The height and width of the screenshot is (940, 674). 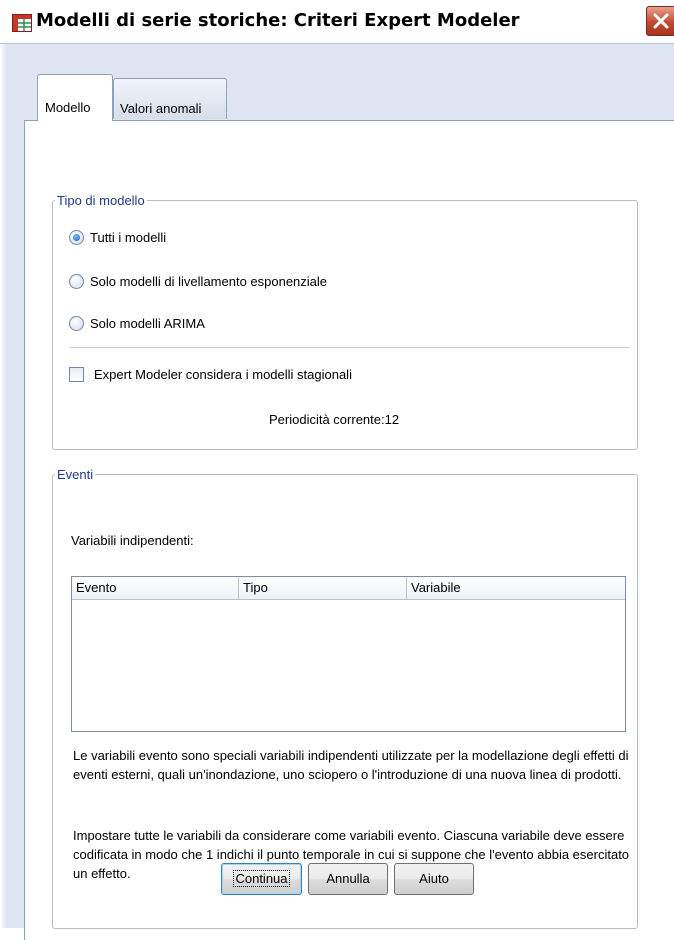 I want to click on tab-valori-anomali: Valori anomali, so click(x=170, y=98).